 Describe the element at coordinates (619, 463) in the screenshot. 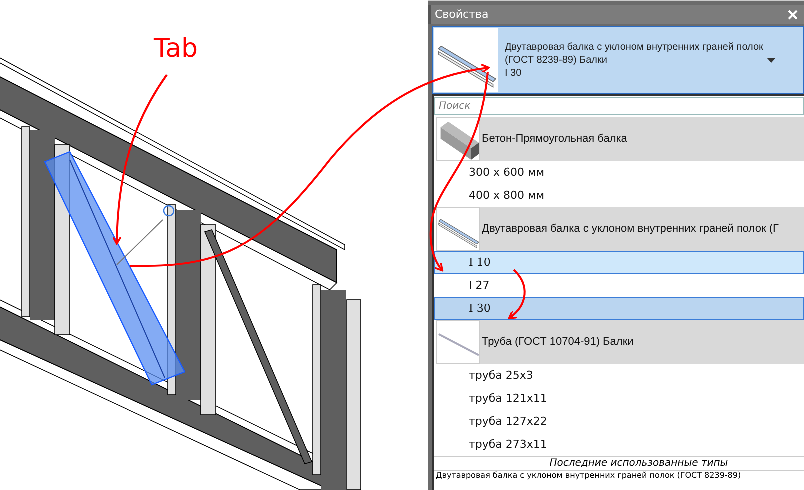

I see `section-header: Последние использованные типы` at that location.